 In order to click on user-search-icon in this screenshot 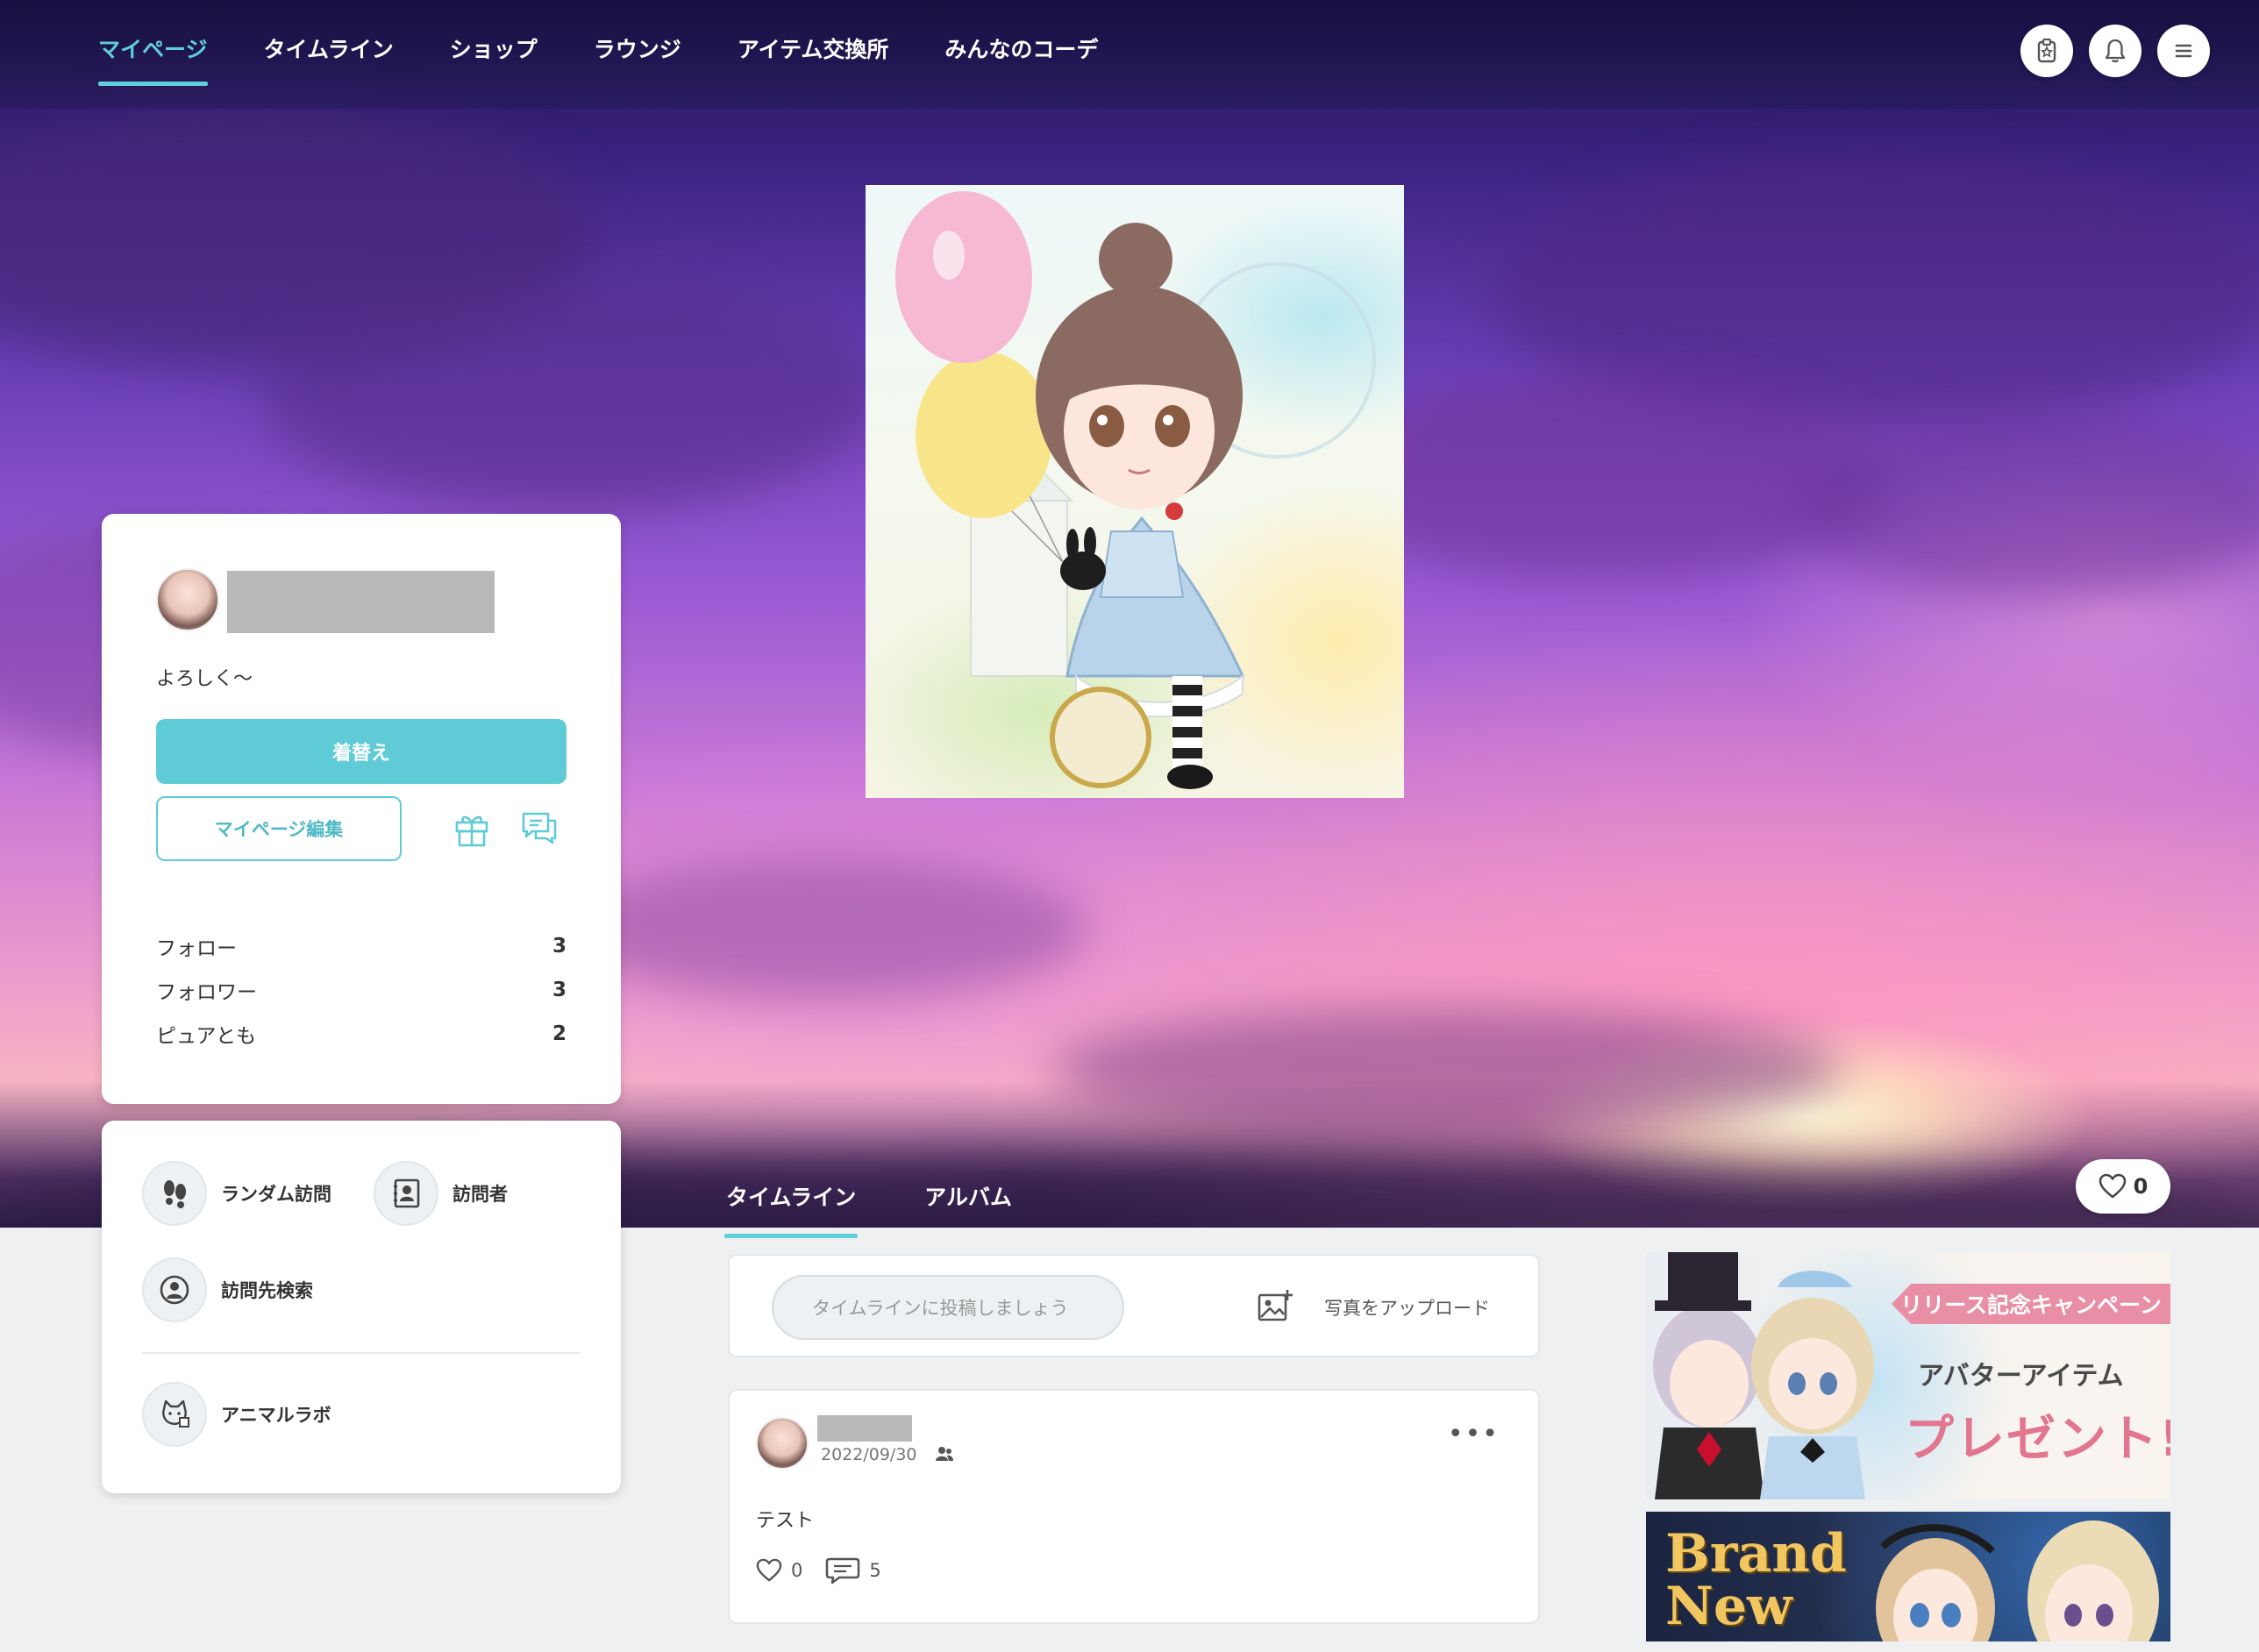, I will do `click(174, 1289)`.